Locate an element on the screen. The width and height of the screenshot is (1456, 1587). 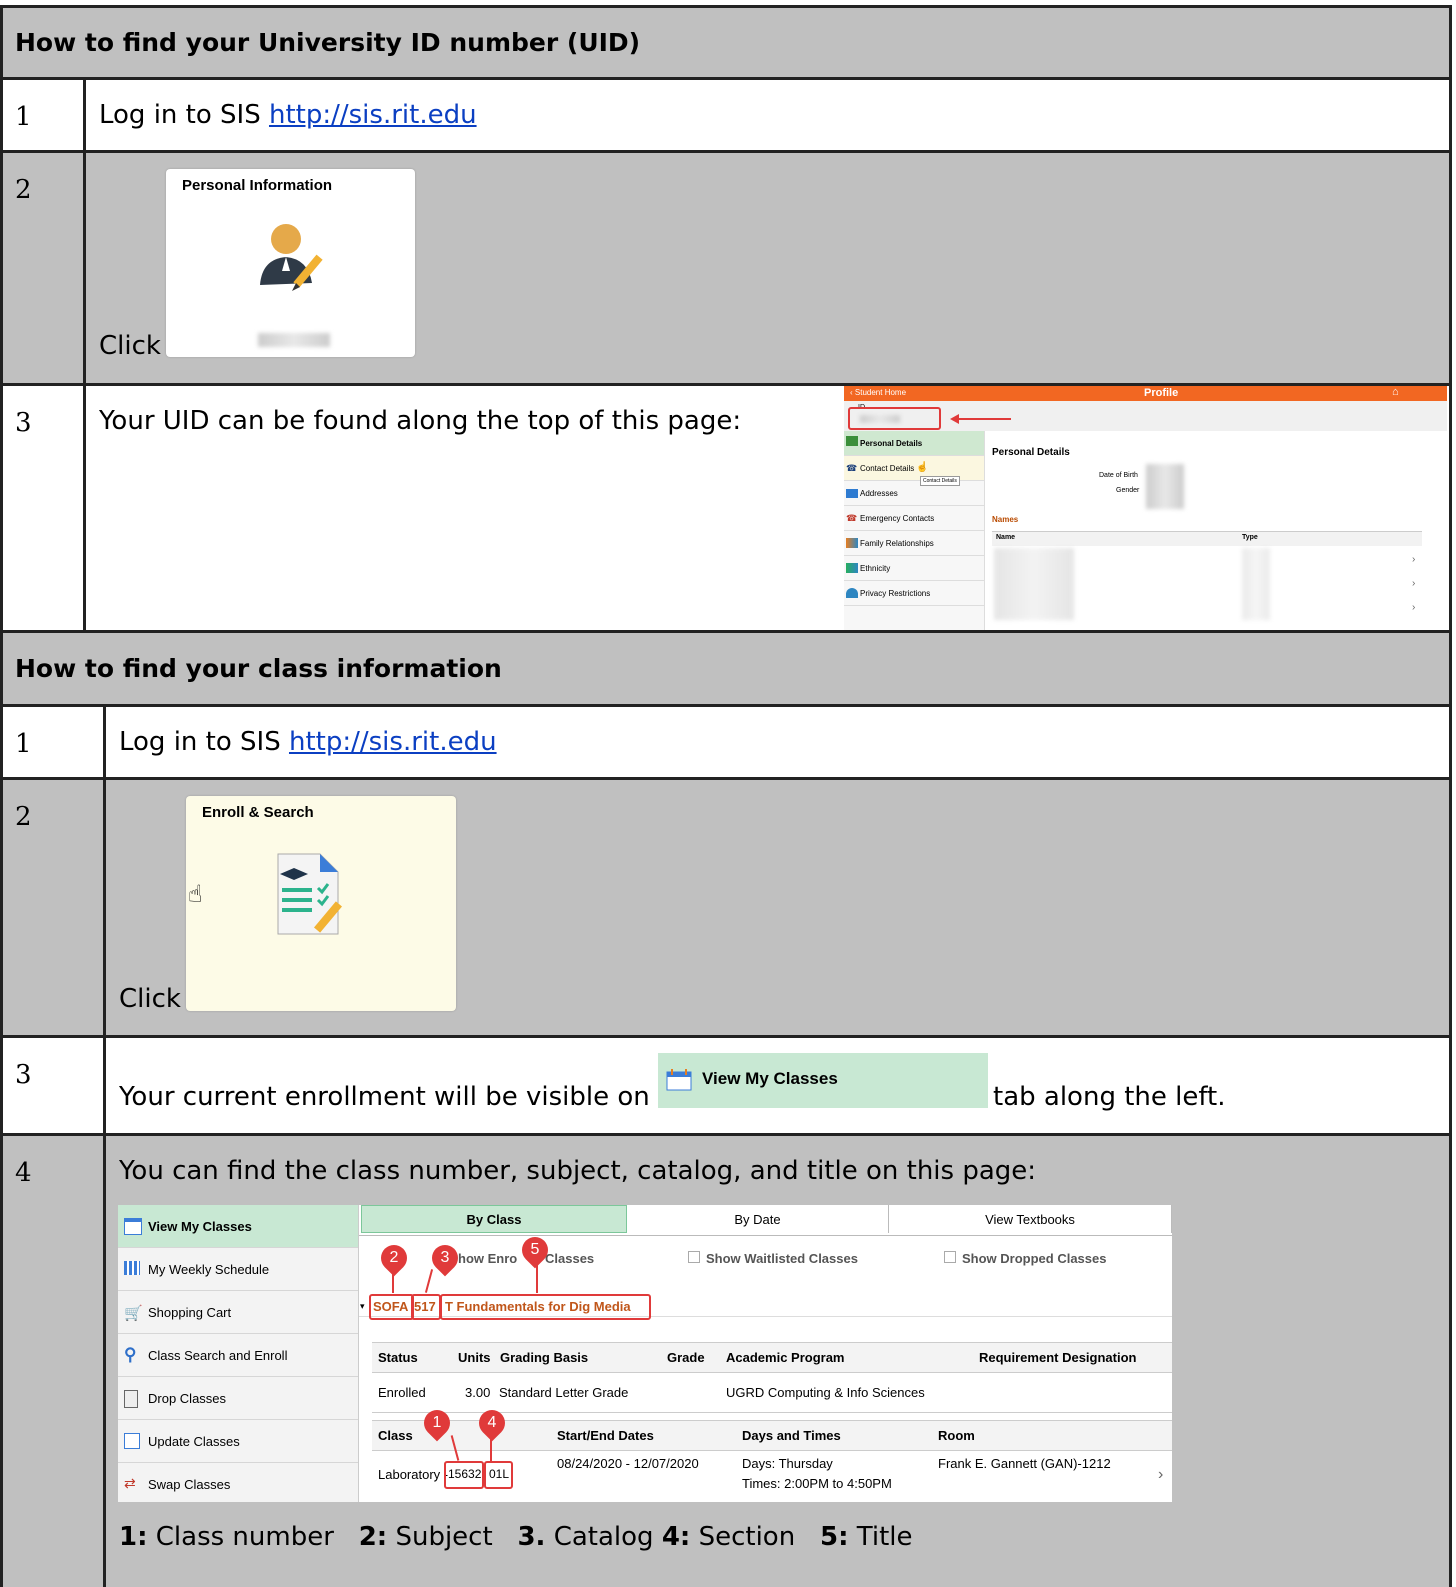
legend-key: 5: is located at coordinates (834, 1537).